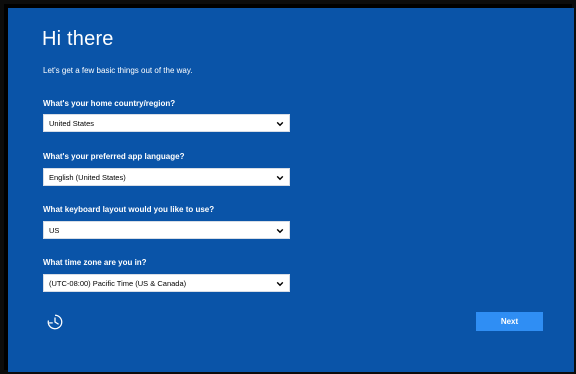 The image size is (576, 374). I want to click on country-region-label: What's your home country/region?, so click(109, 103).